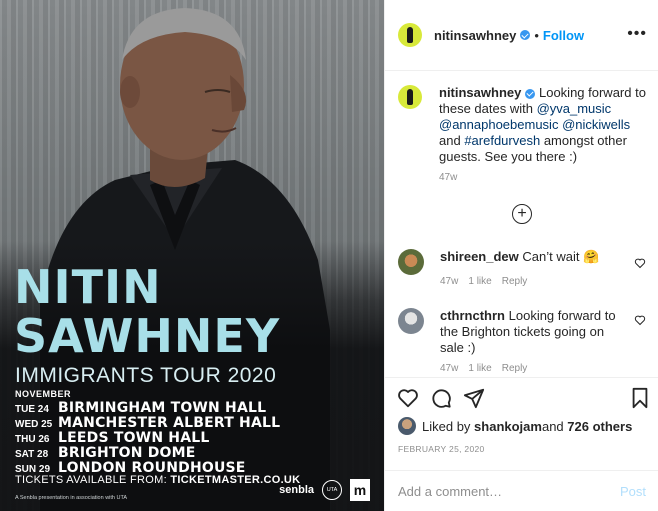  I want to click on tour-day: TUE 24, so click(32, 409).